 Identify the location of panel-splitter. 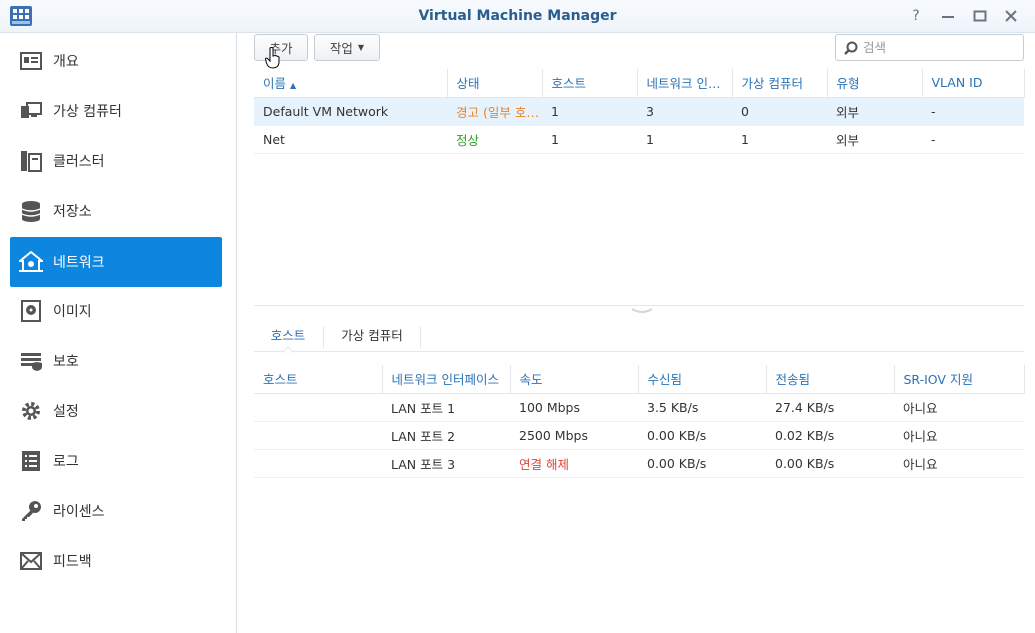
(639, 310).